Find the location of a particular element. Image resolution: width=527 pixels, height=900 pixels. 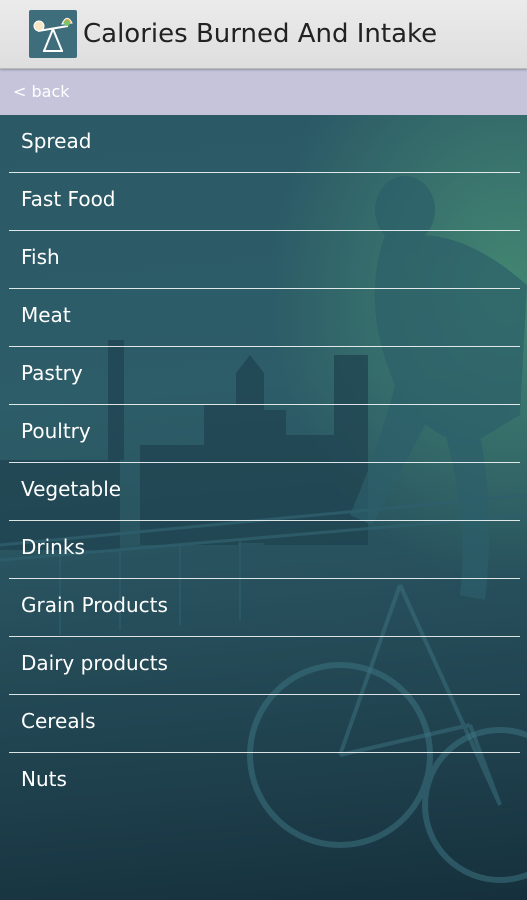

category-label: Pastry is located at coordinates (52, 373).